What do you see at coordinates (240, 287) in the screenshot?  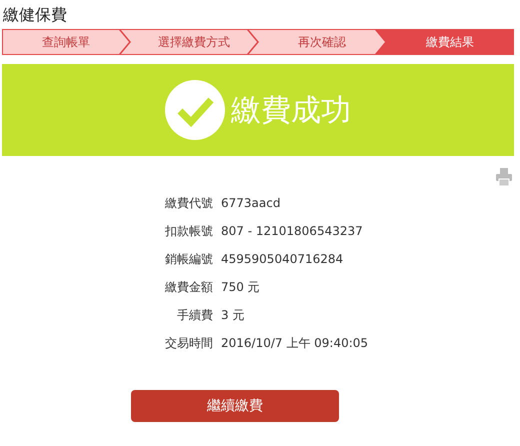 I see `field-value: 750 元` at bounding box center [240, 287].